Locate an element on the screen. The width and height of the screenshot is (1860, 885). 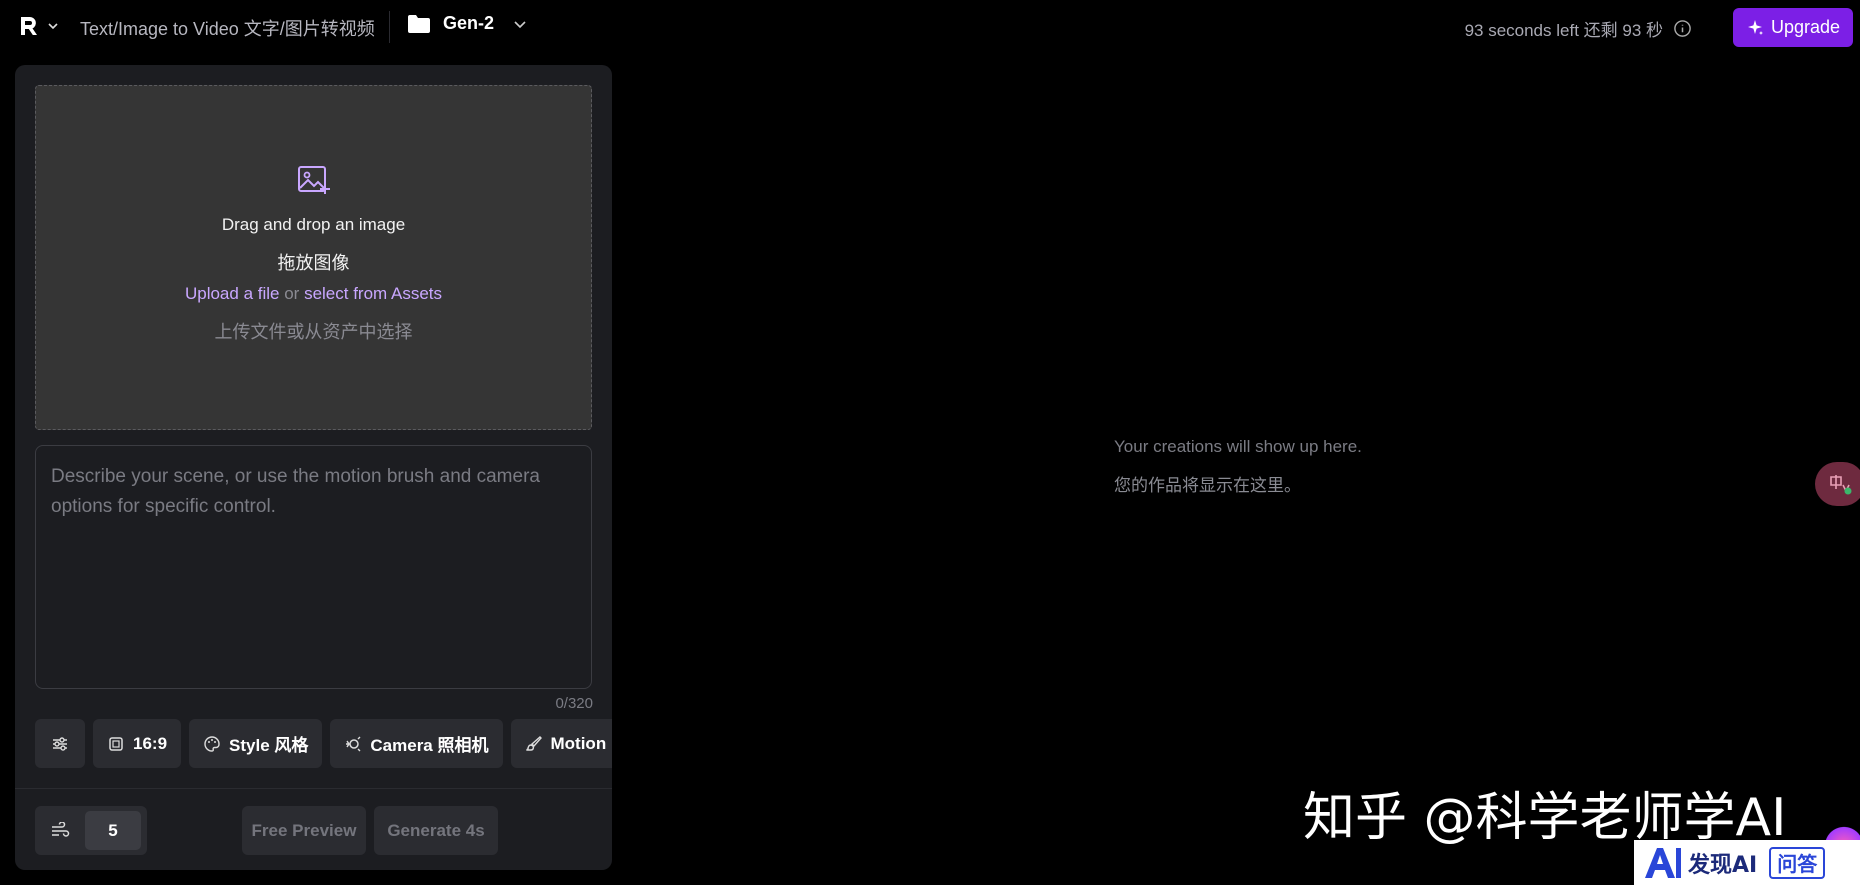
duration-control: 5 is located at coordinates (91, 830).